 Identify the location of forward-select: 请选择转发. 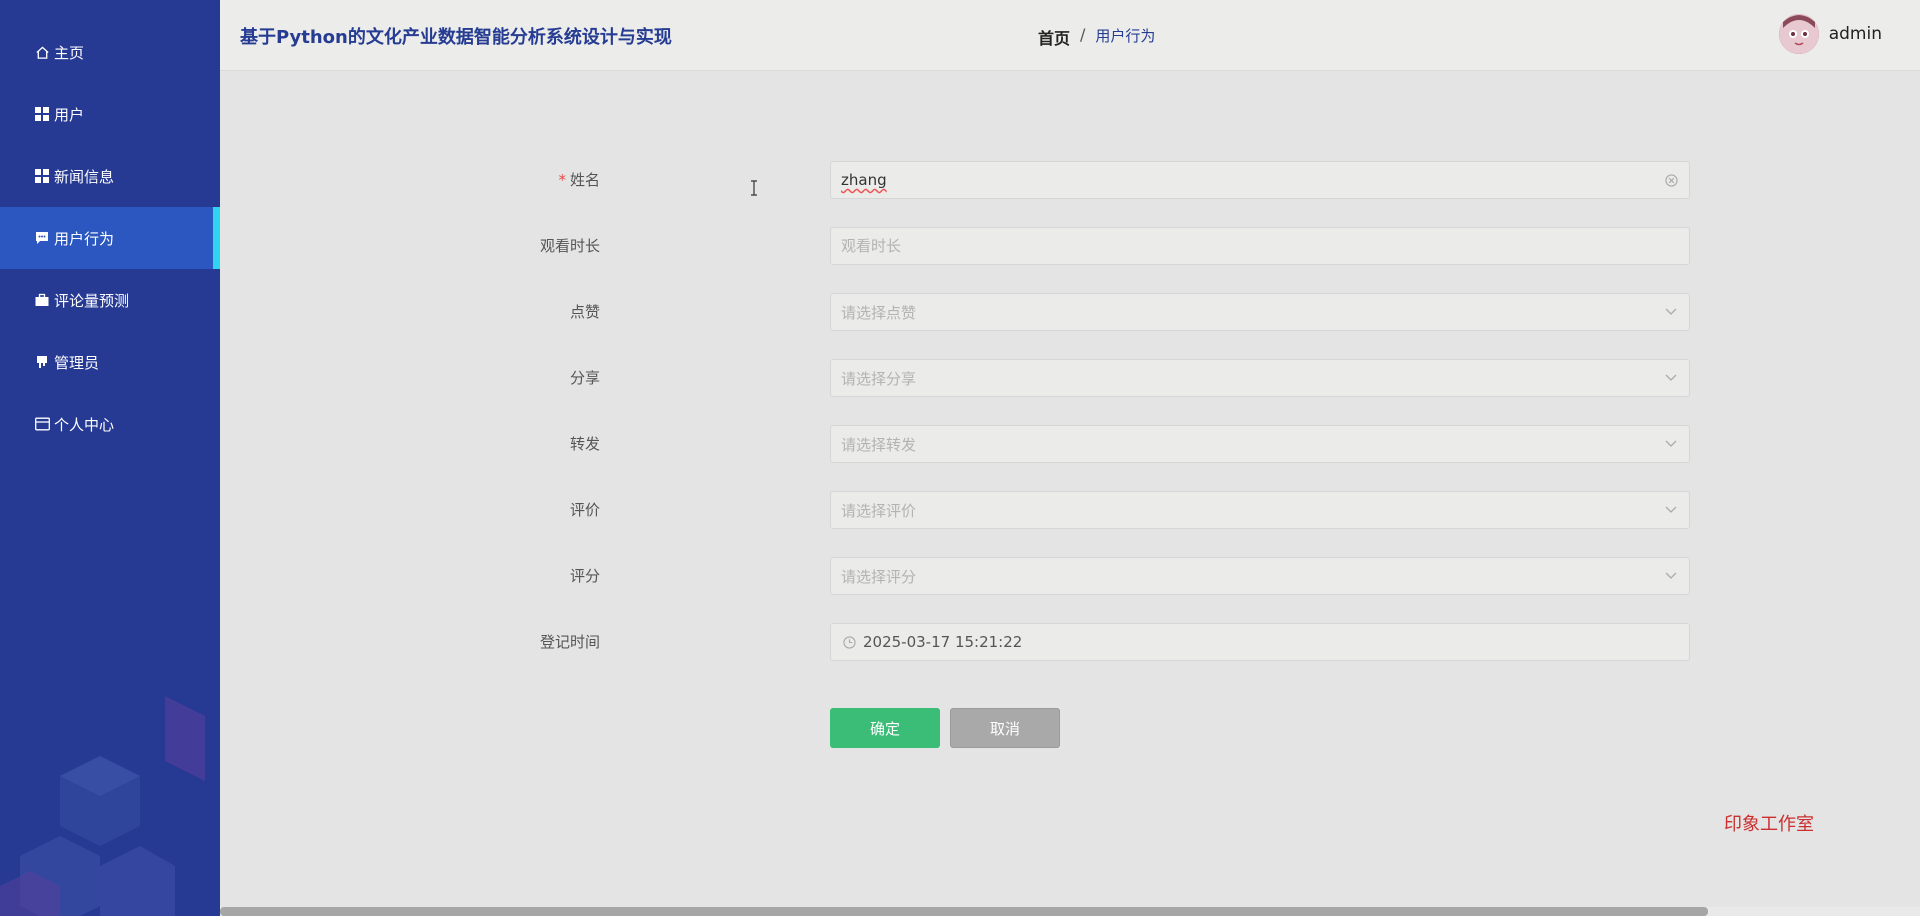
(1260, 444).